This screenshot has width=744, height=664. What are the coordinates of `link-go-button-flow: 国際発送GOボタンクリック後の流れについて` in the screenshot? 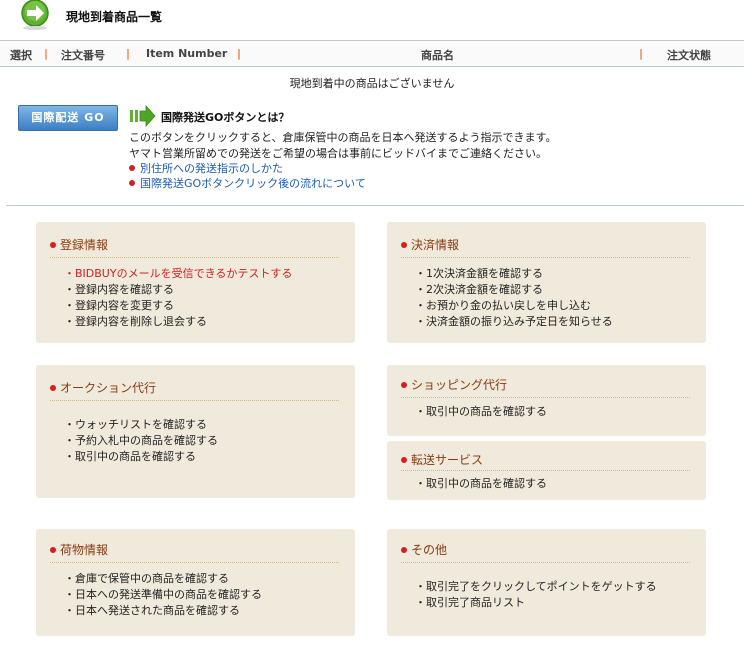 It's located at (247, 183).